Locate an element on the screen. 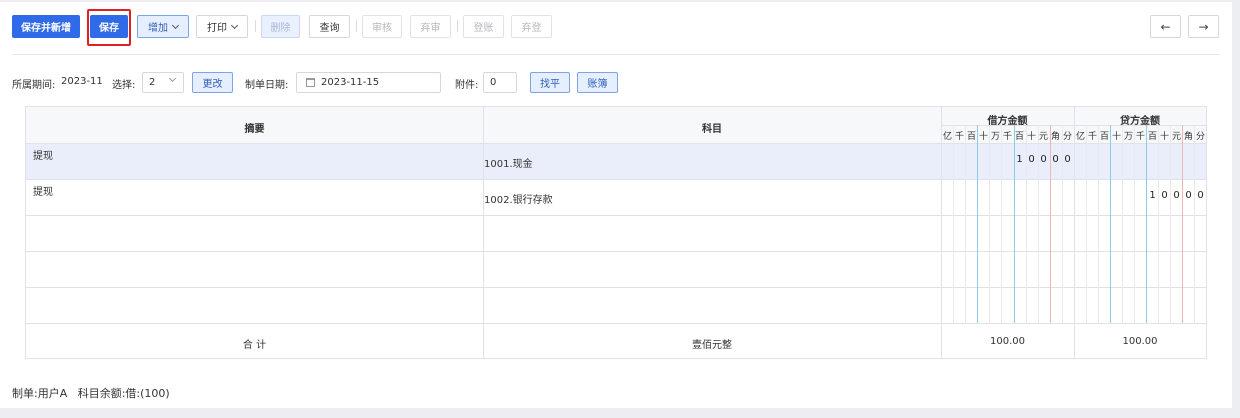 The height and width of the screenshot is (418, 1240). date-label: 制单日期: is located at coordinates (267, 85).